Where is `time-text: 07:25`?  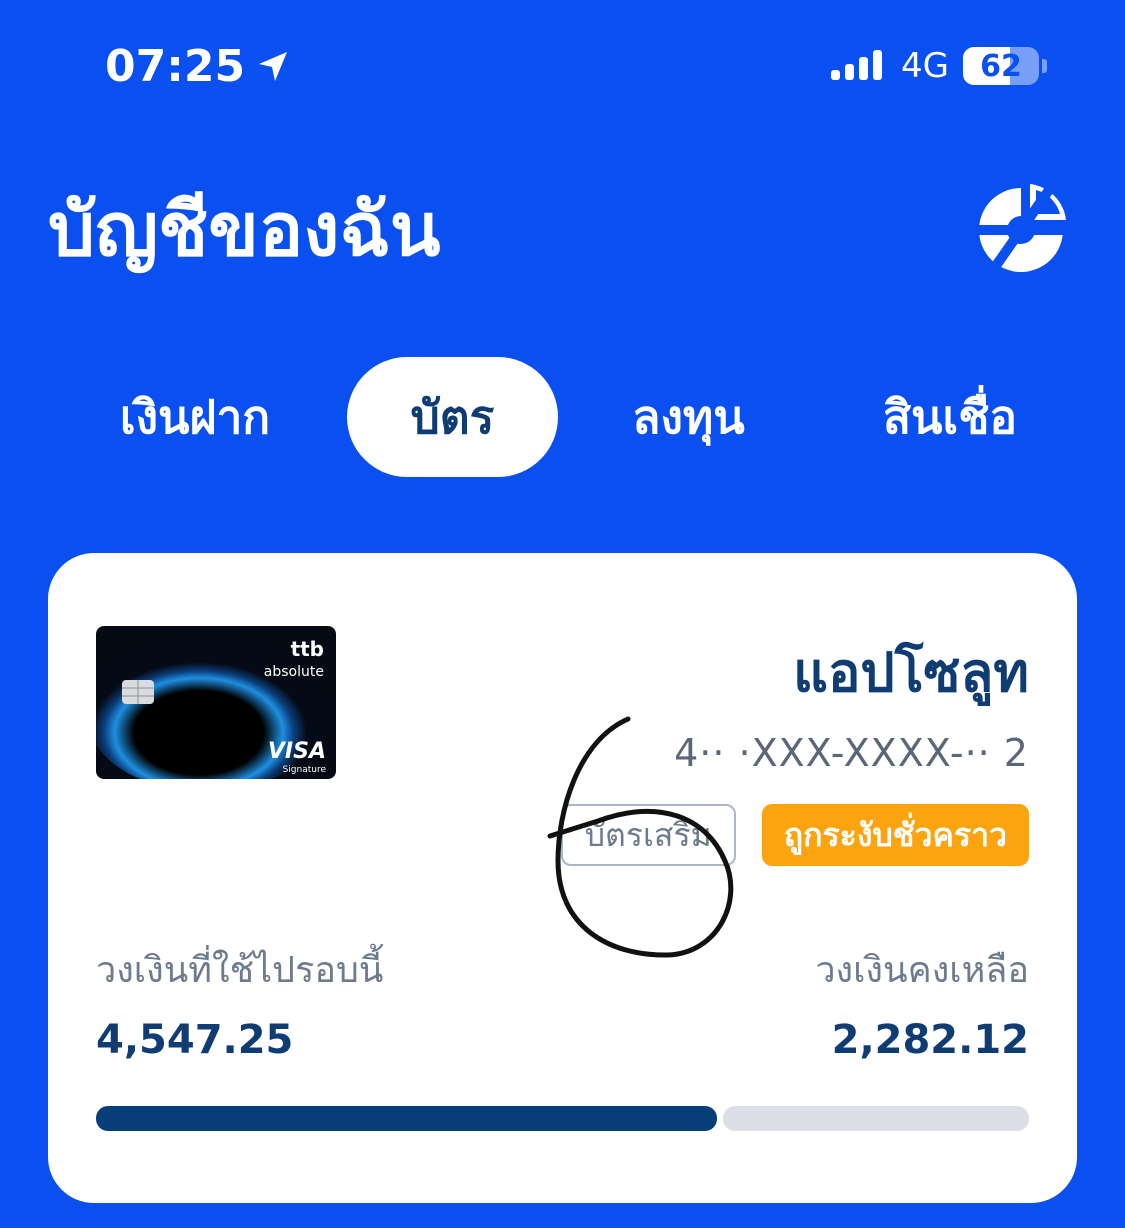 time-text: 07:25 is located at coordinates (175, 66).